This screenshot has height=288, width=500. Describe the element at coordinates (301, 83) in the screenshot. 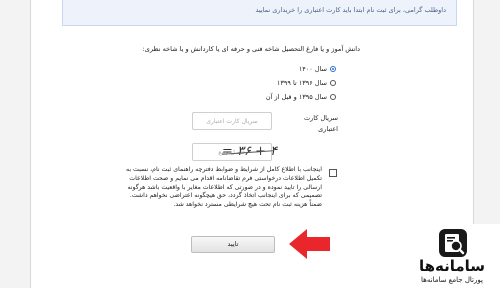

I see `radio-option-label: سال ۱۳۹۶ تا ۱۳۹۹` at that location.